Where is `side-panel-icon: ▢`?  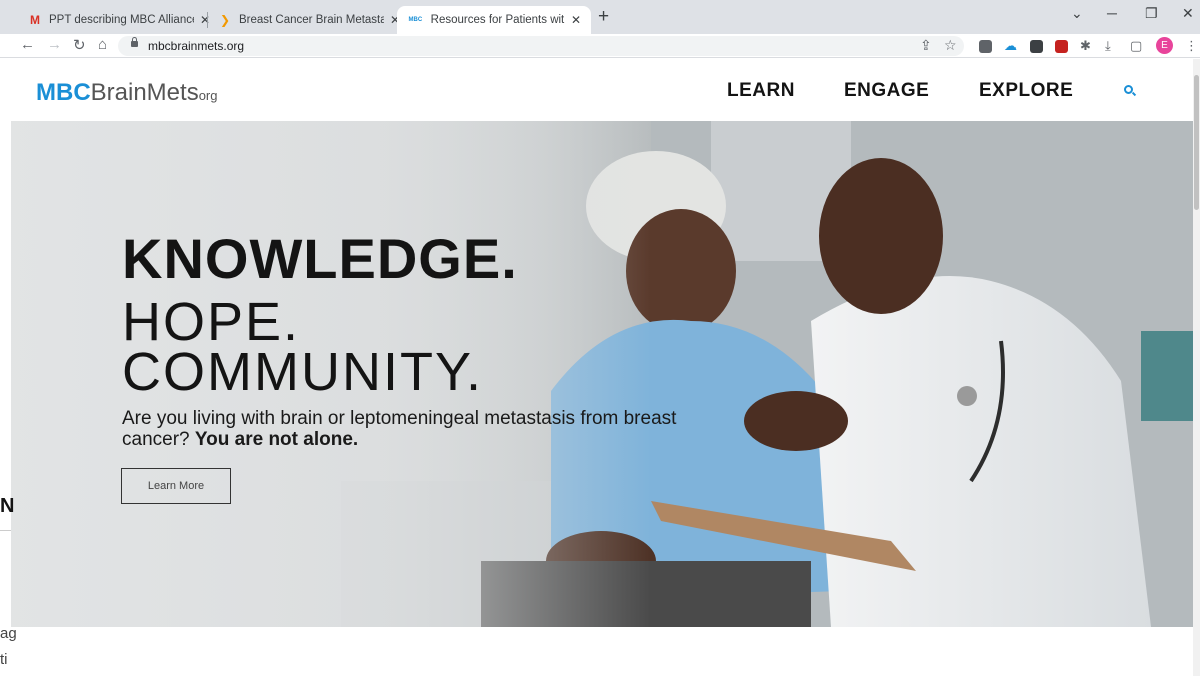
side-panel-icon: ▢ is located at coordinates (1136, 46).